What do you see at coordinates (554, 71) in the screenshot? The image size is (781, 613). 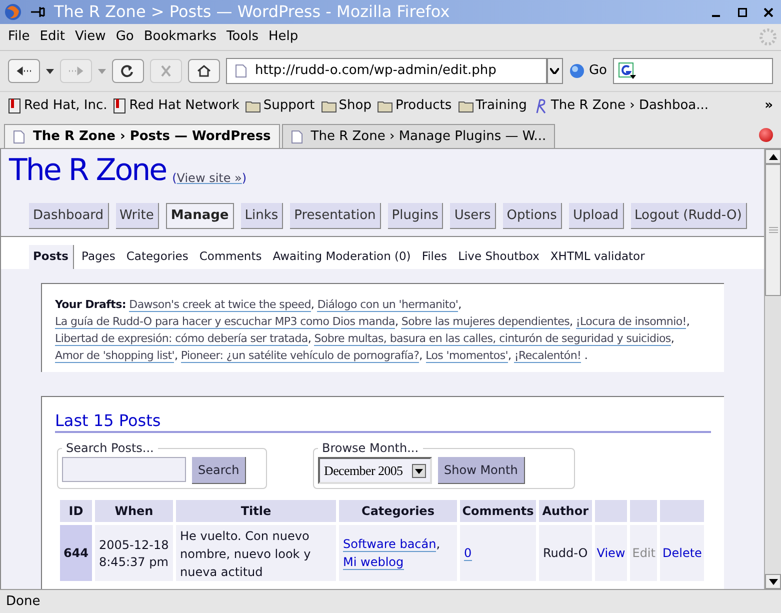 I see `url-dropdown-button` at bounding box center [554, 71].